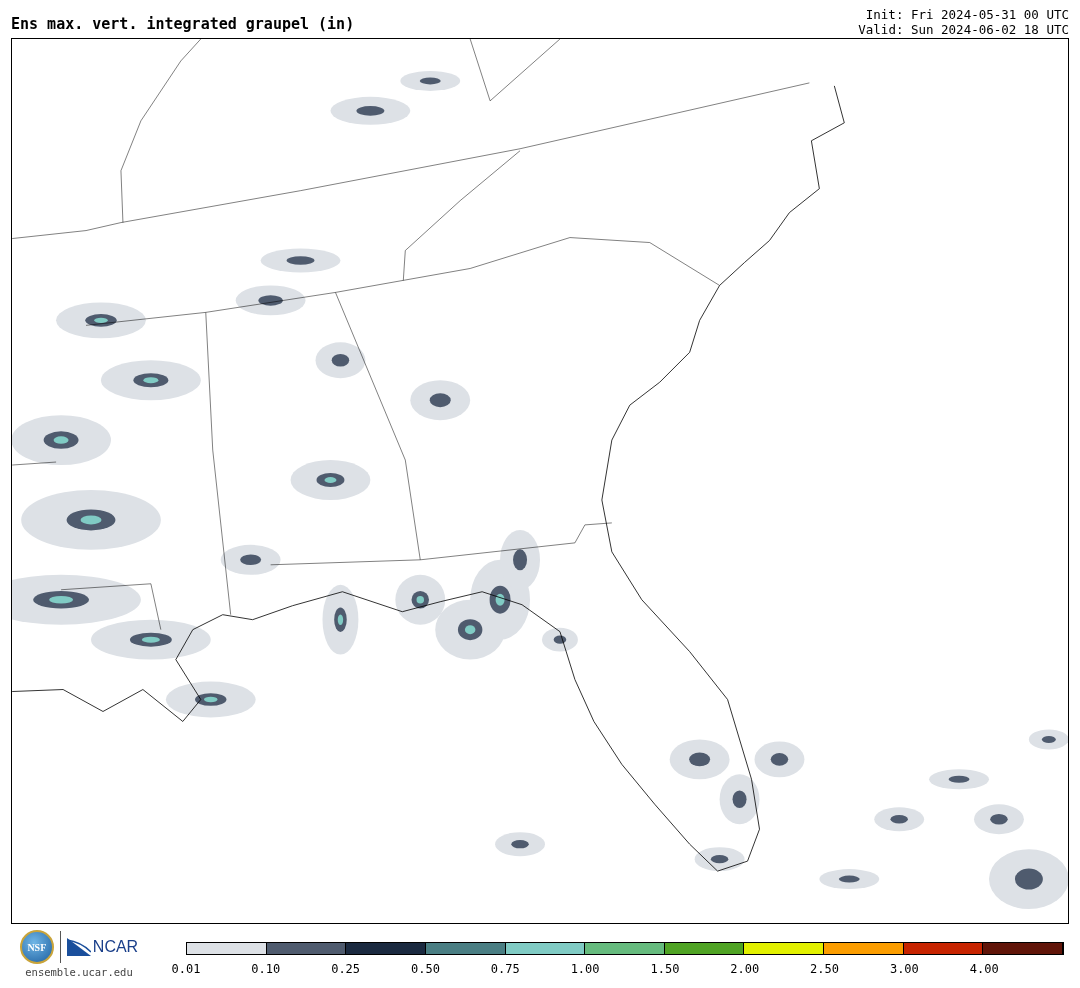 This screenshot has width=1080, height=988. Describe the element at coordinates (346, 969) in the screenshot. I see `tick-label: 0.25` at that location.